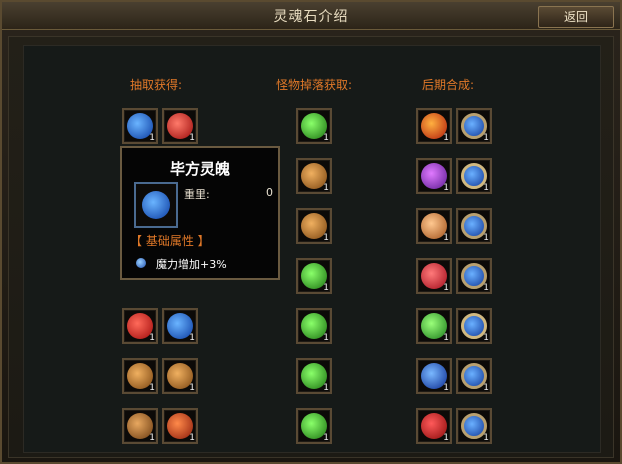 The height and width of the screenshot is (464, 622). Describe the element at coordinates (576, 17) in the screenshot. I see `back-button: 返回` at that location.